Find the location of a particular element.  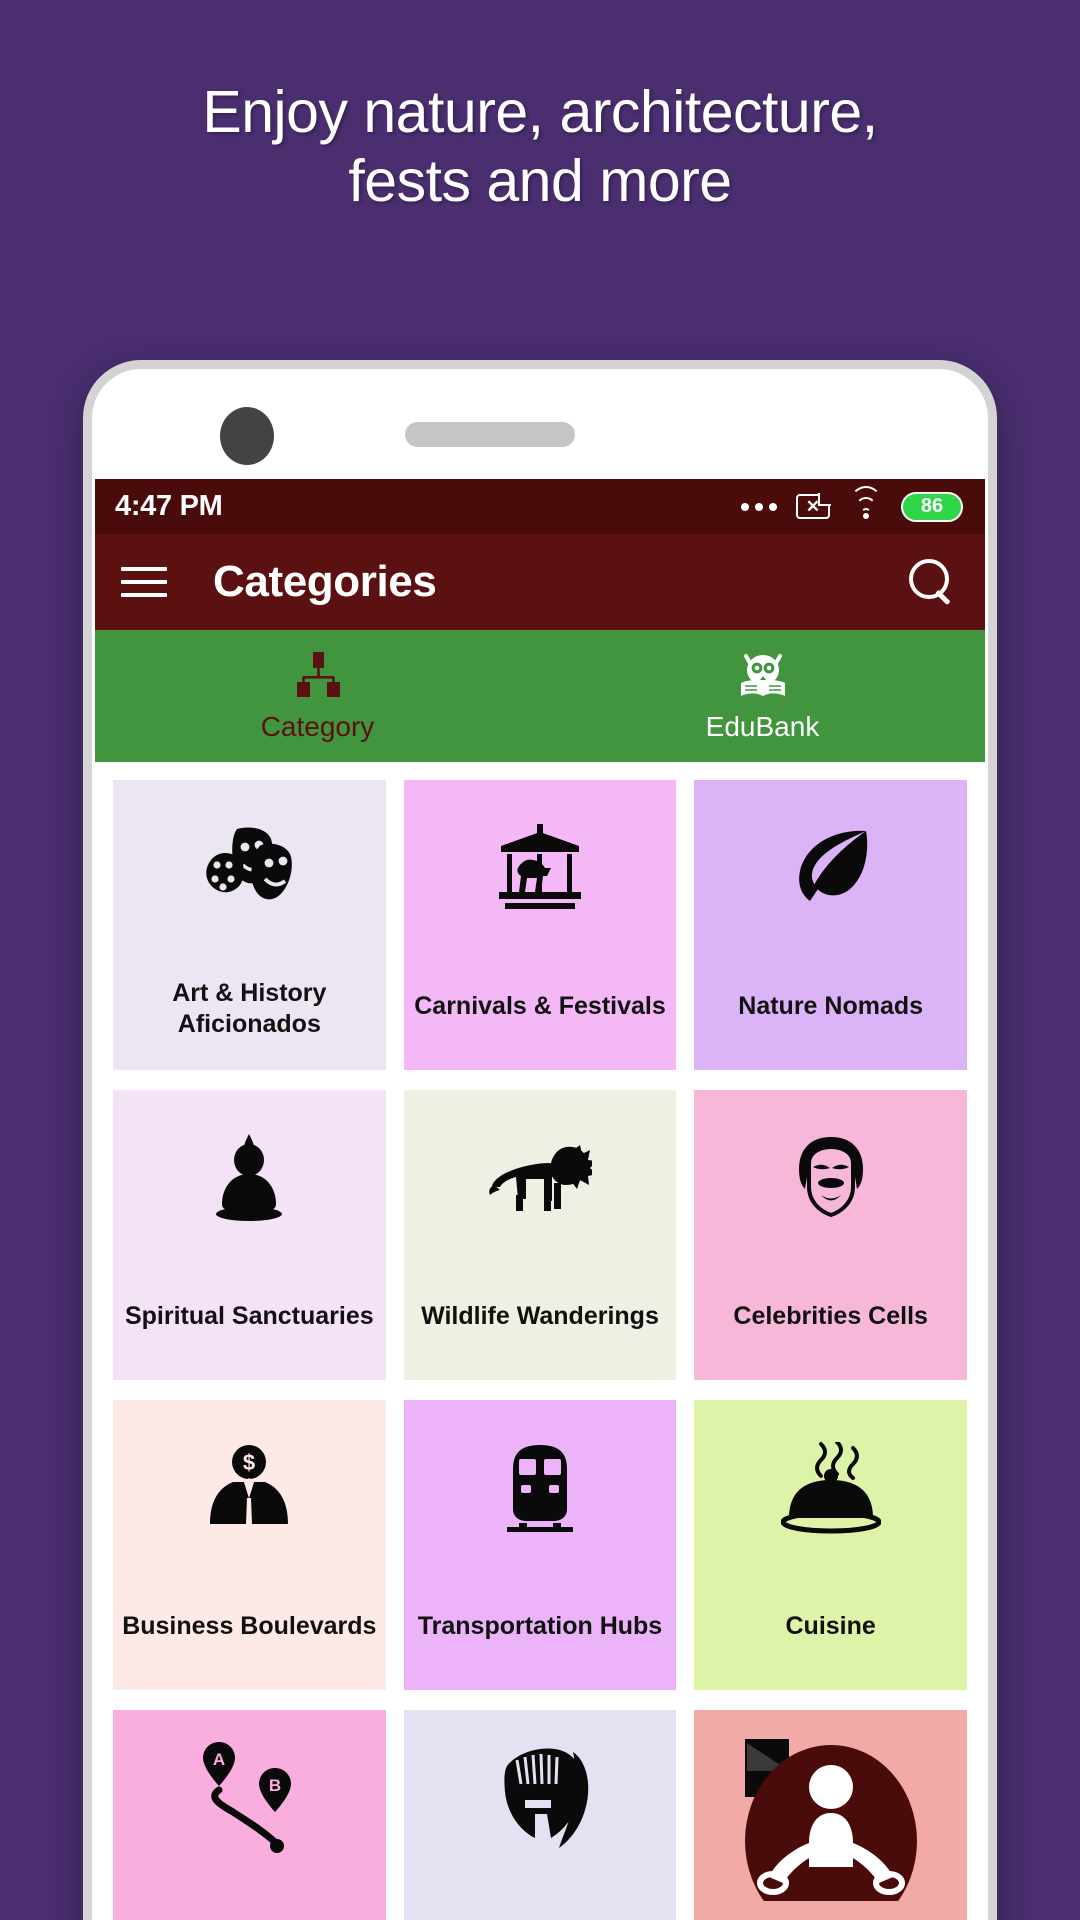

category-card-meditation is located at coordinates (830, 1815).